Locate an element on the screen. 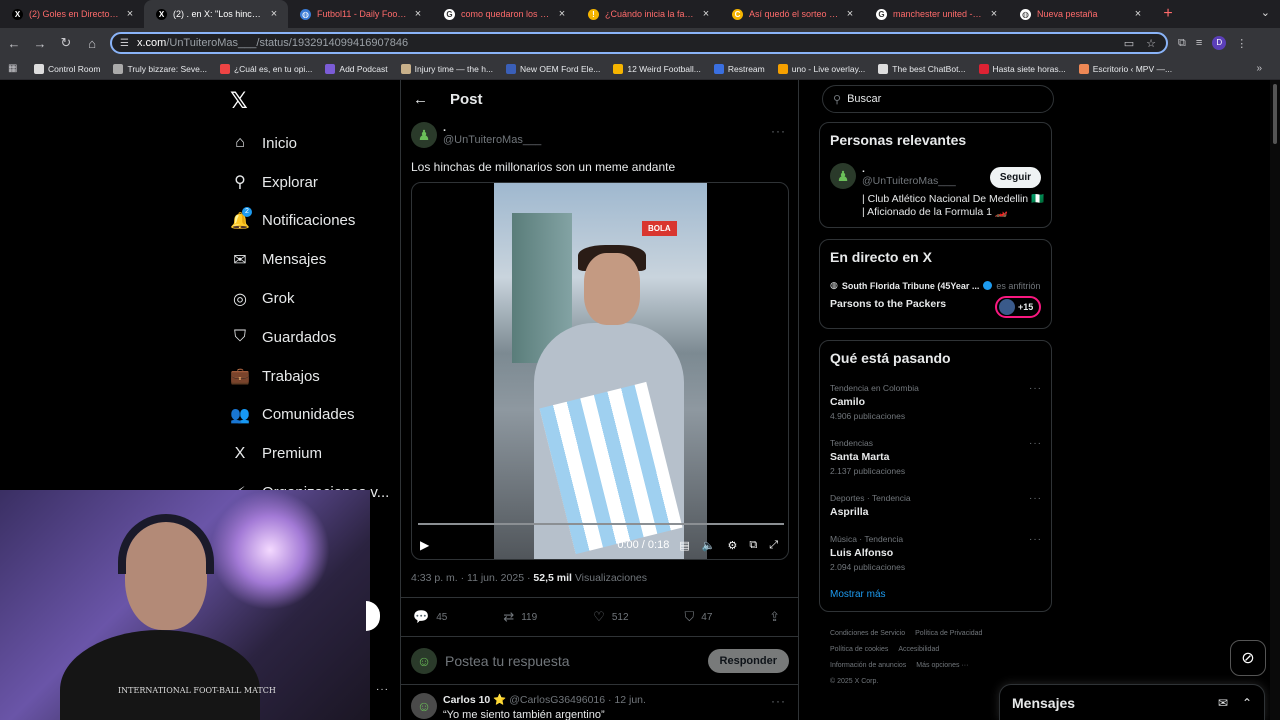 This screenshot has width=1280, height=720. bookmark-item: Control Room is located at coordinates (67, 68).